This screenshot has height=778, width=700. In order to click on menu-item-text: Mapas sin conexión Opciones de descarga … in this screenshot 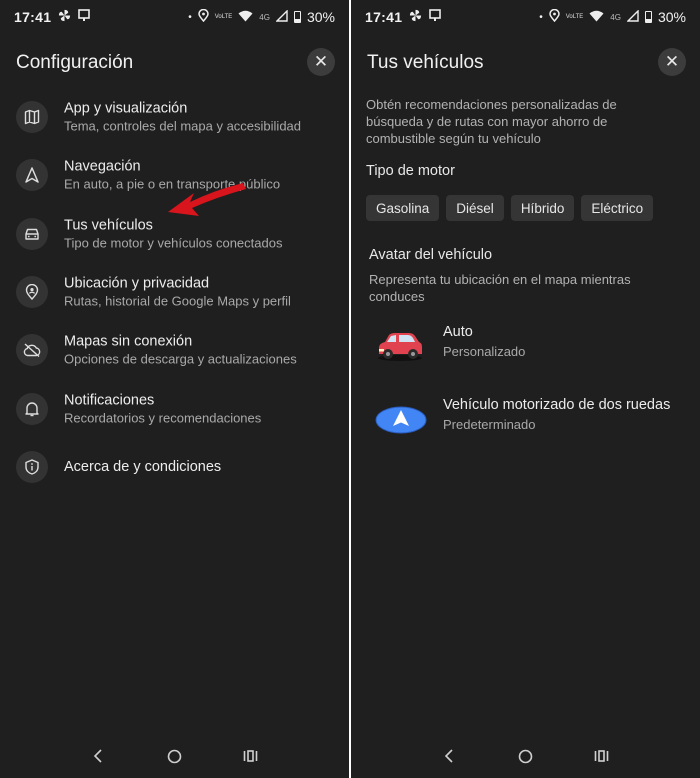, I will do `click(180, 350)`.